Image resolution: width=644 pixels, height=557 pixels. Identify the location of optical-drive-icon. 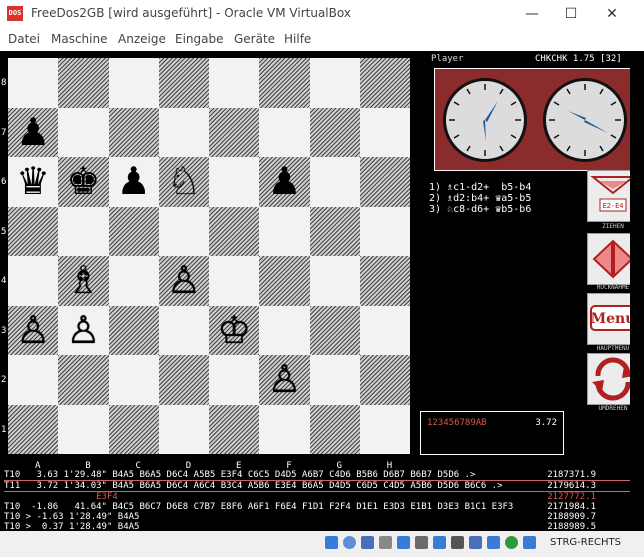
(349, 542).